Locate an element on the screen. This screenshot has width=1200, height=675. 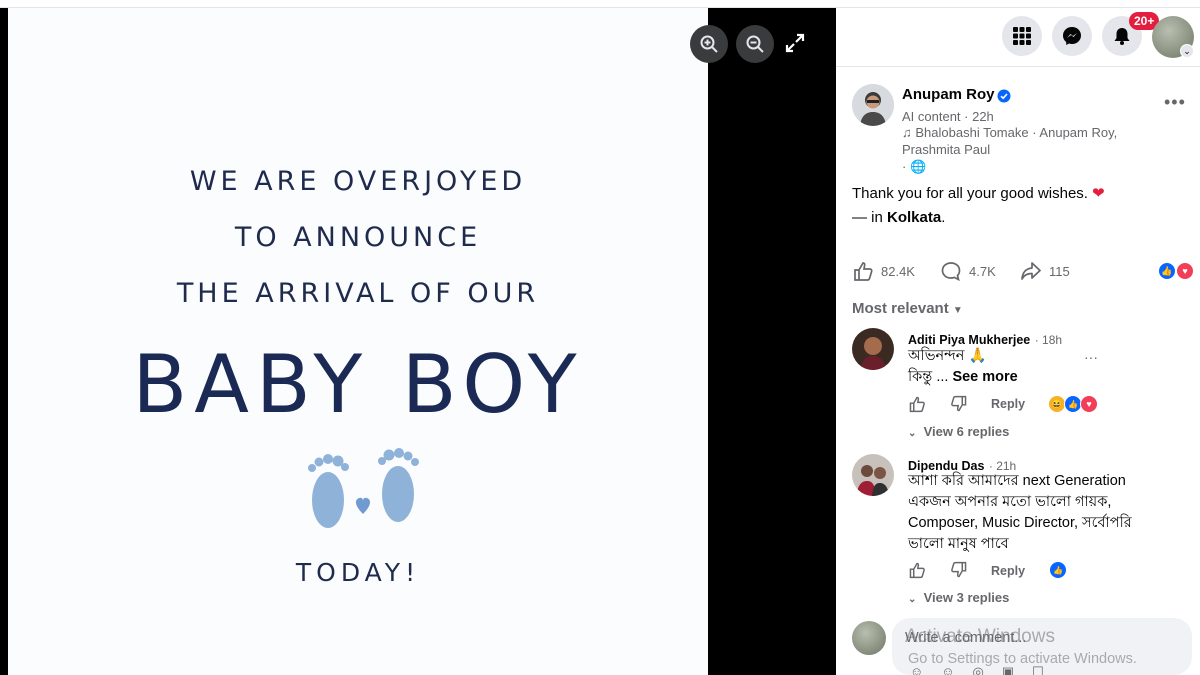
sort-dropdown: Most relevant ▼ is located at coordinates (907, 308).